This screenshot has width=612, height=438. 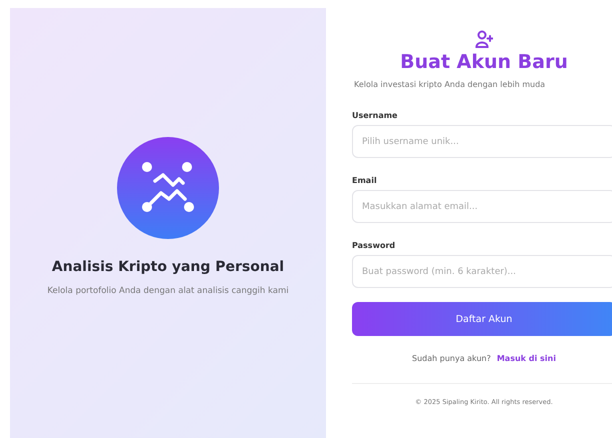 What do you see at coordinates (365, 180) in the screenshot?
I see `field-label: Email` at bounding box center [365, 180].